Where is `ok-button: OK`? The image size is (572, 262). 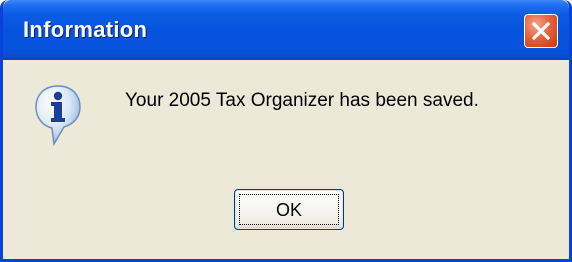
ok-button: OK is located at coordinates (289, 209).